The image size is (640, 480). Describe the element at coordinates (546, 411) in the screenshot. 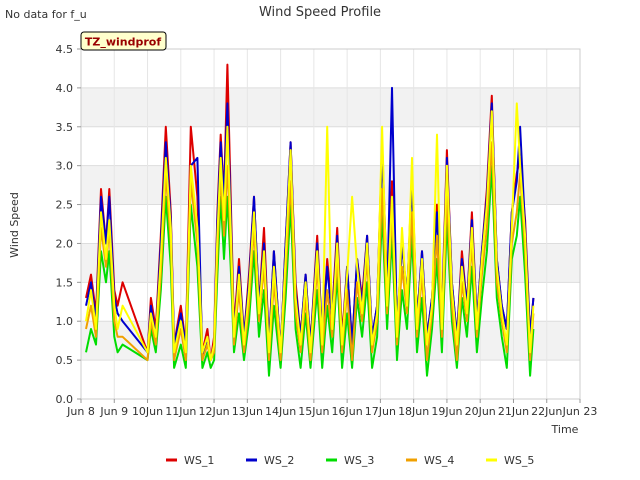

I see `x-tick-label: 22Jun` at that location.